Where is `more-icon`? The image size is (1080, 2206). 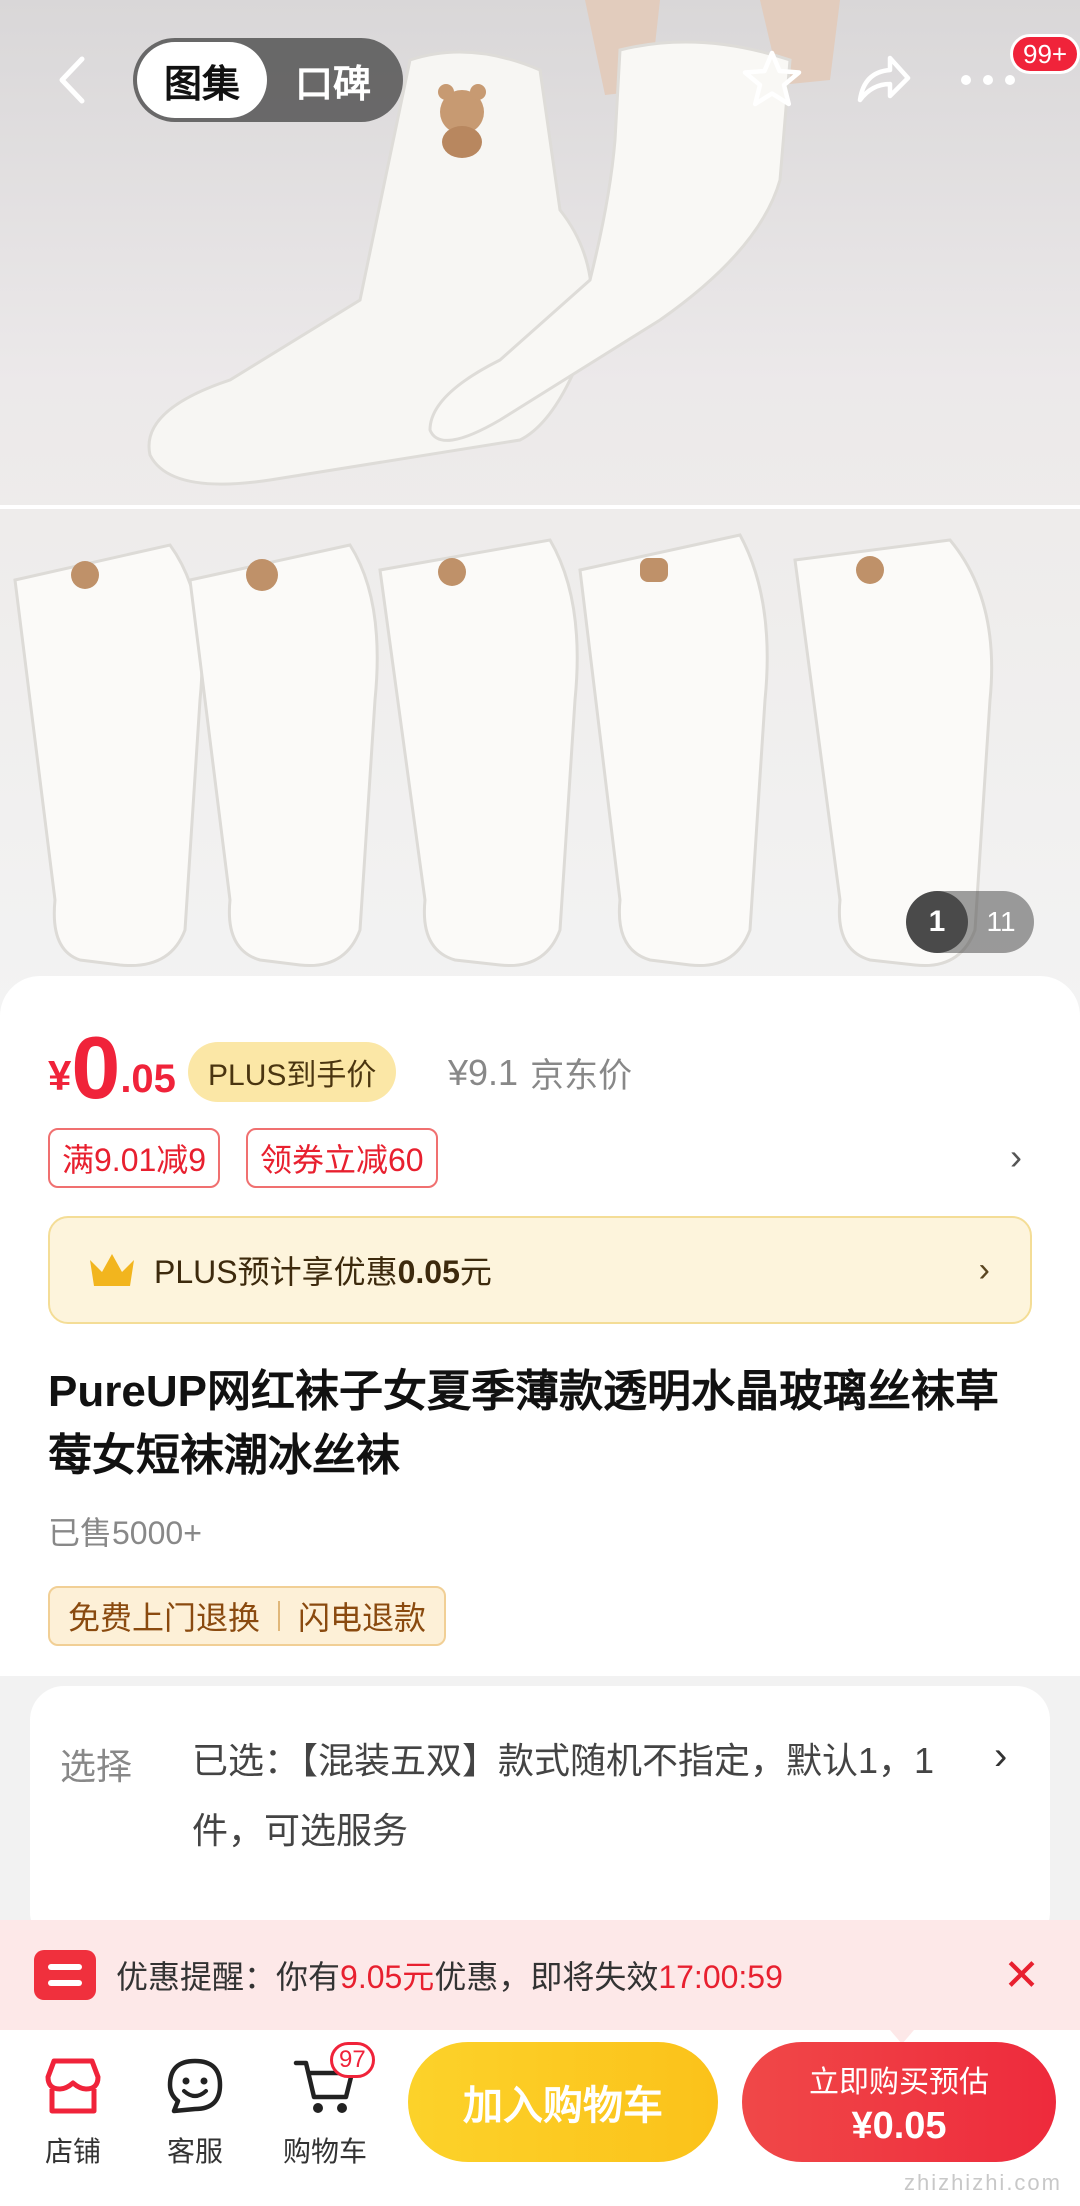
more-icon is located at coordinates (988, 80).